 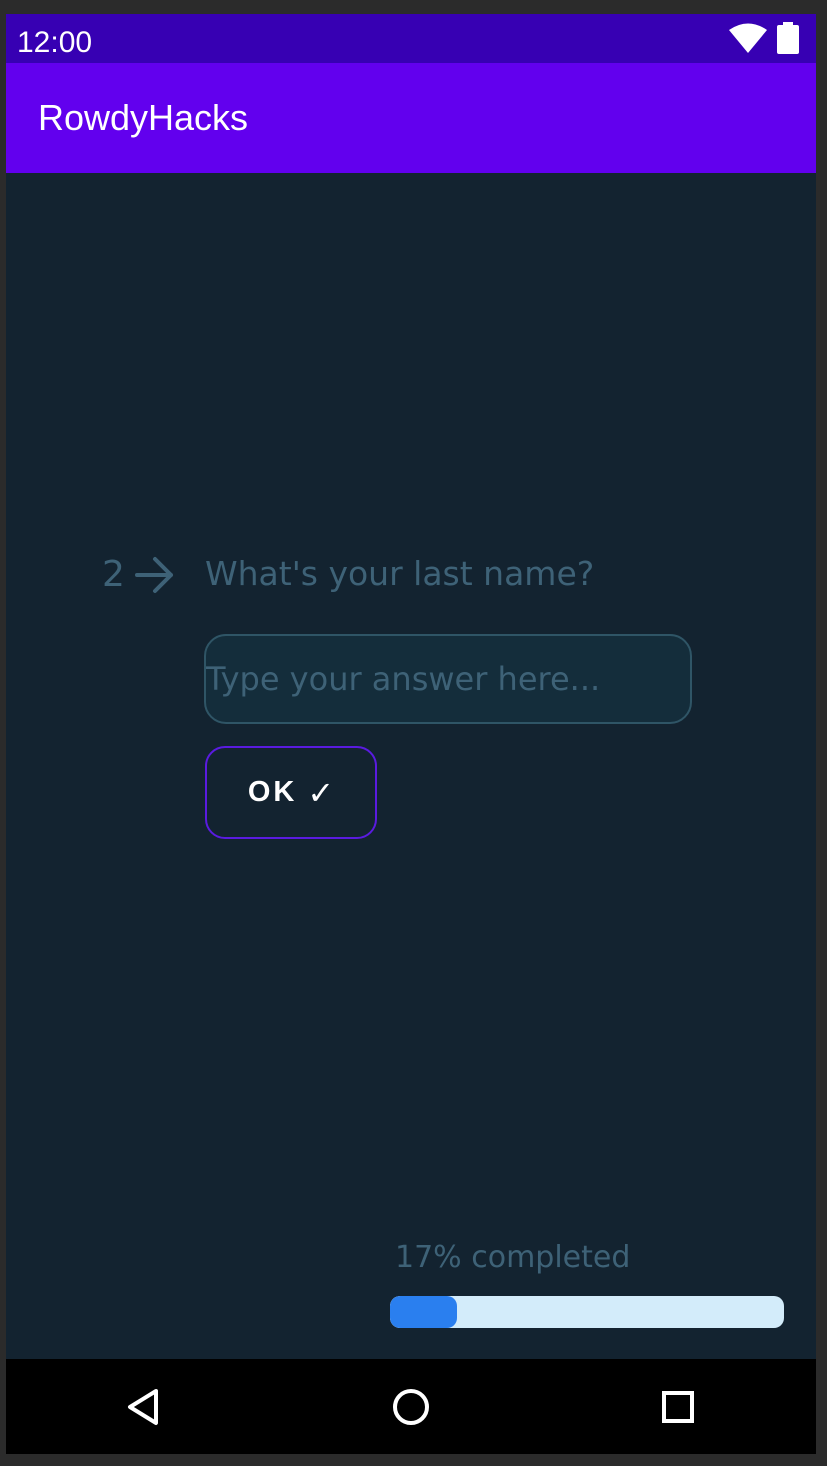 What do you see at coordinates (587, 1312) in the screenshot?
I see `progress-bar` at bounding box center [587, 1312].